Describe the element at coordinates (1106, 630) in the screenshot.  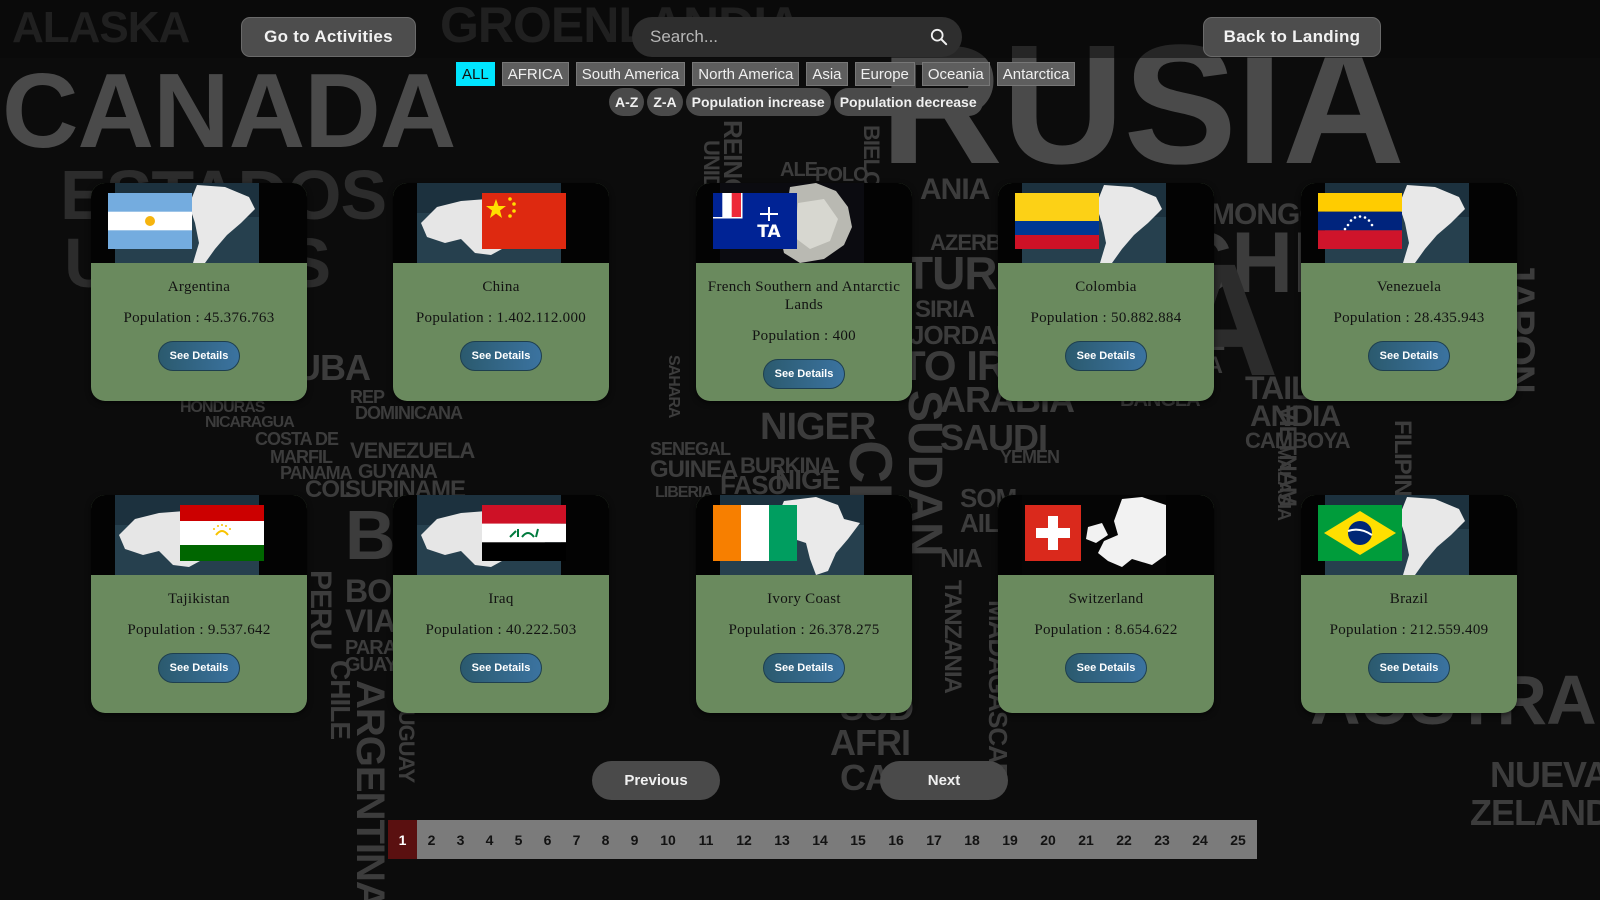
I see `country-population: Population : 8.654.622` at that location.